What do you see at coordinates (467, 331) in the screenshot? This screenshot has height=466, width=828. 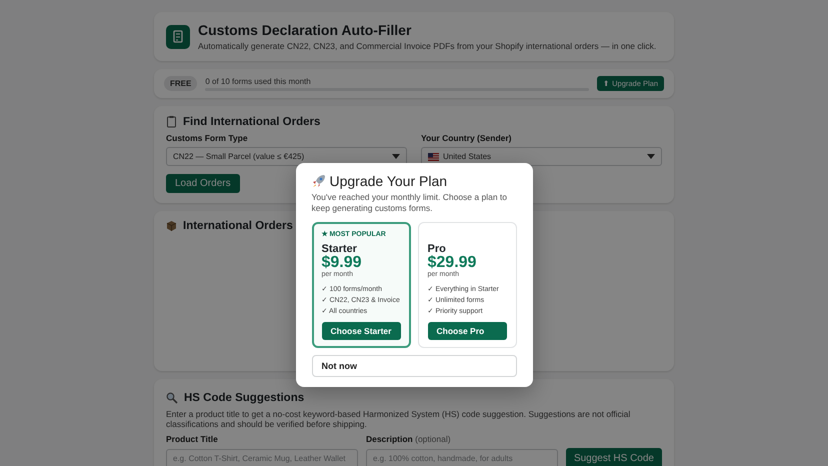 I see `choose-plan-button: Choose Pro` at bounding box center [467, 331].